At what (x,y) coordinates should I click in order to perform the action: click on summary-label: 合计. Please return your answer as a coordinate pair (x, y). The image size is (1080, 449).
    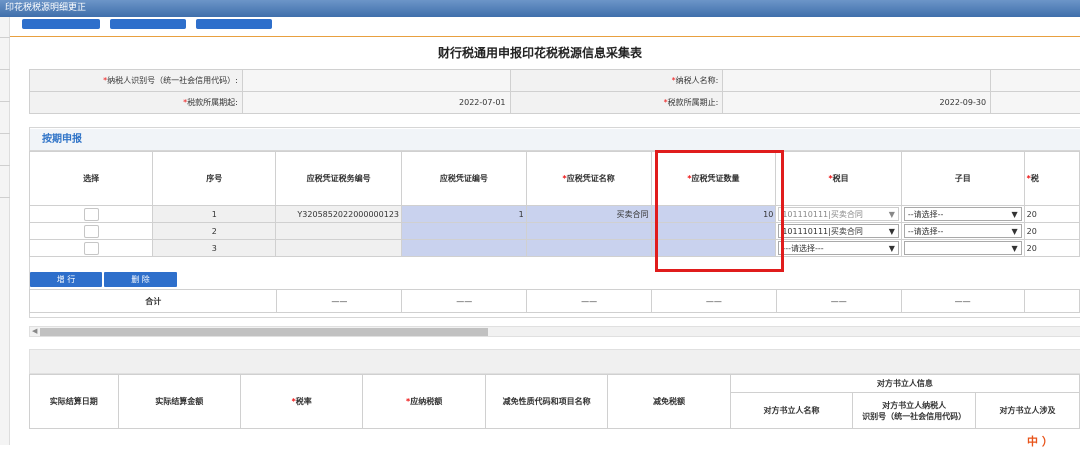
    Looking at the image, I should click on (153, 301).